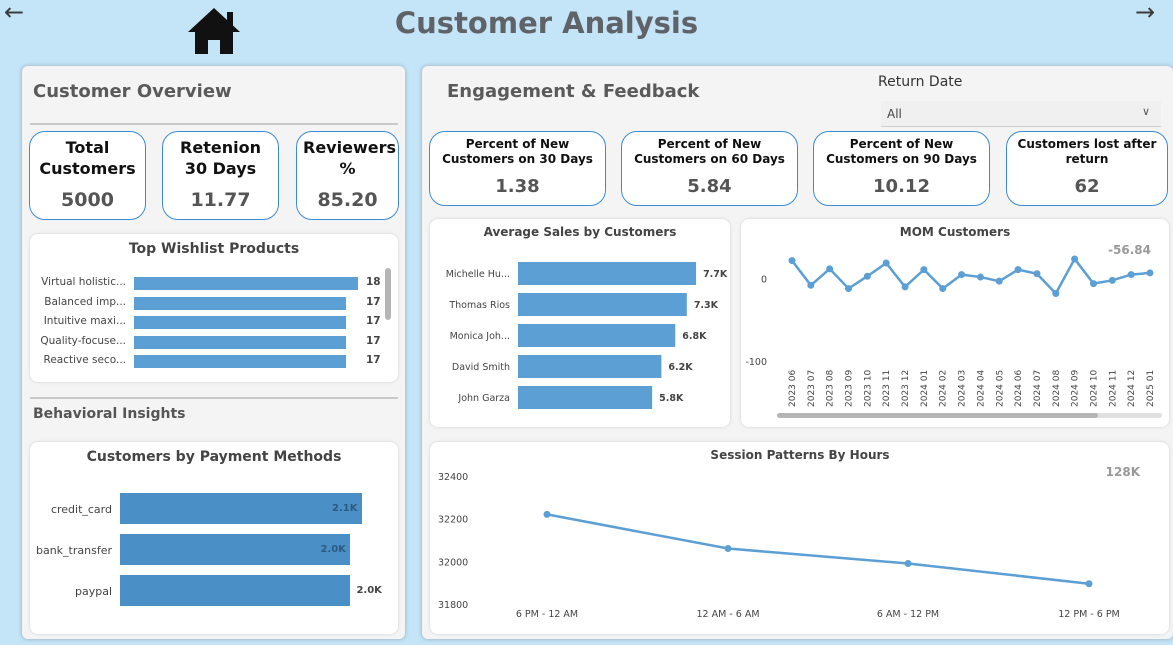  I want to click on value-label: 6.2K, so click(680, 367).